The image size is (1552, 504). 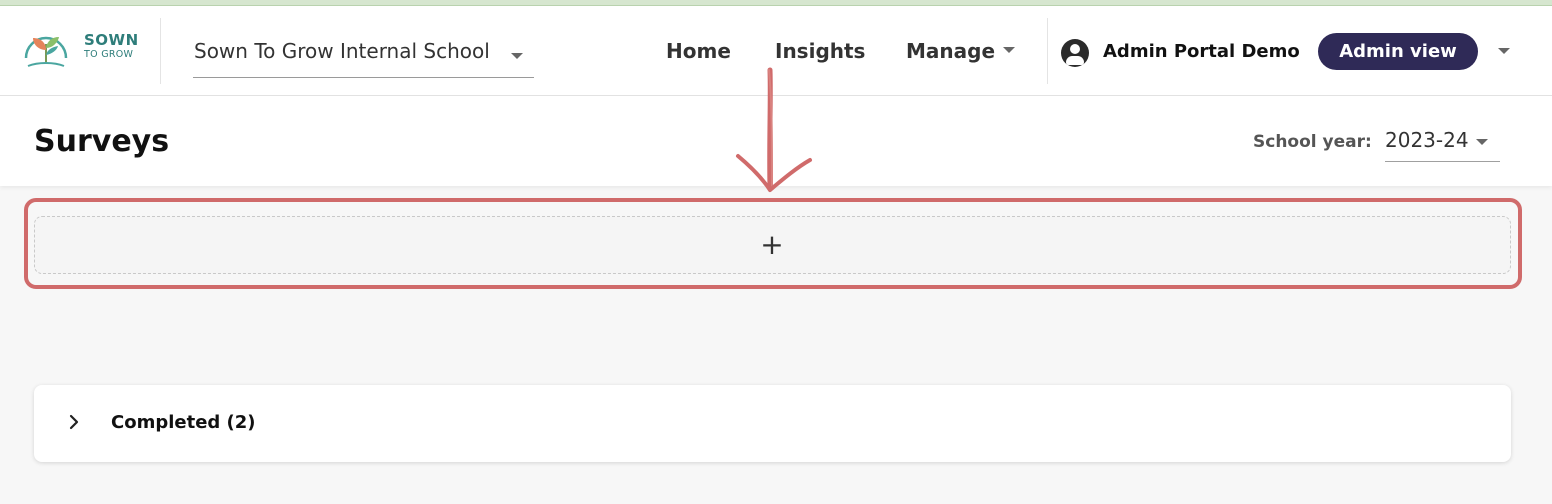 I want to click on logo-line-1: SOWN, so click(x=111, y=40).